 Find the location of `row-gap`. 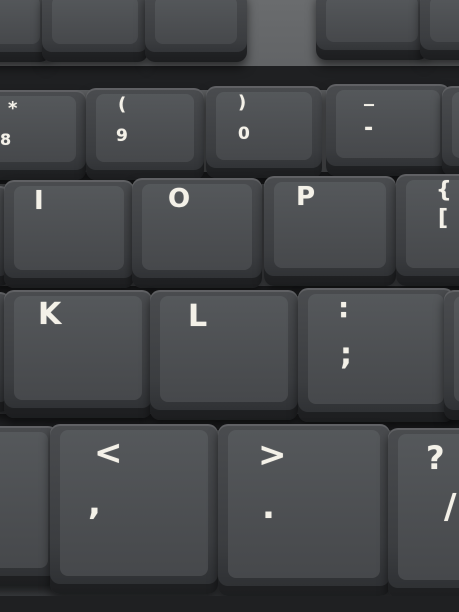

row-gap is located at coordinates (229, 604).